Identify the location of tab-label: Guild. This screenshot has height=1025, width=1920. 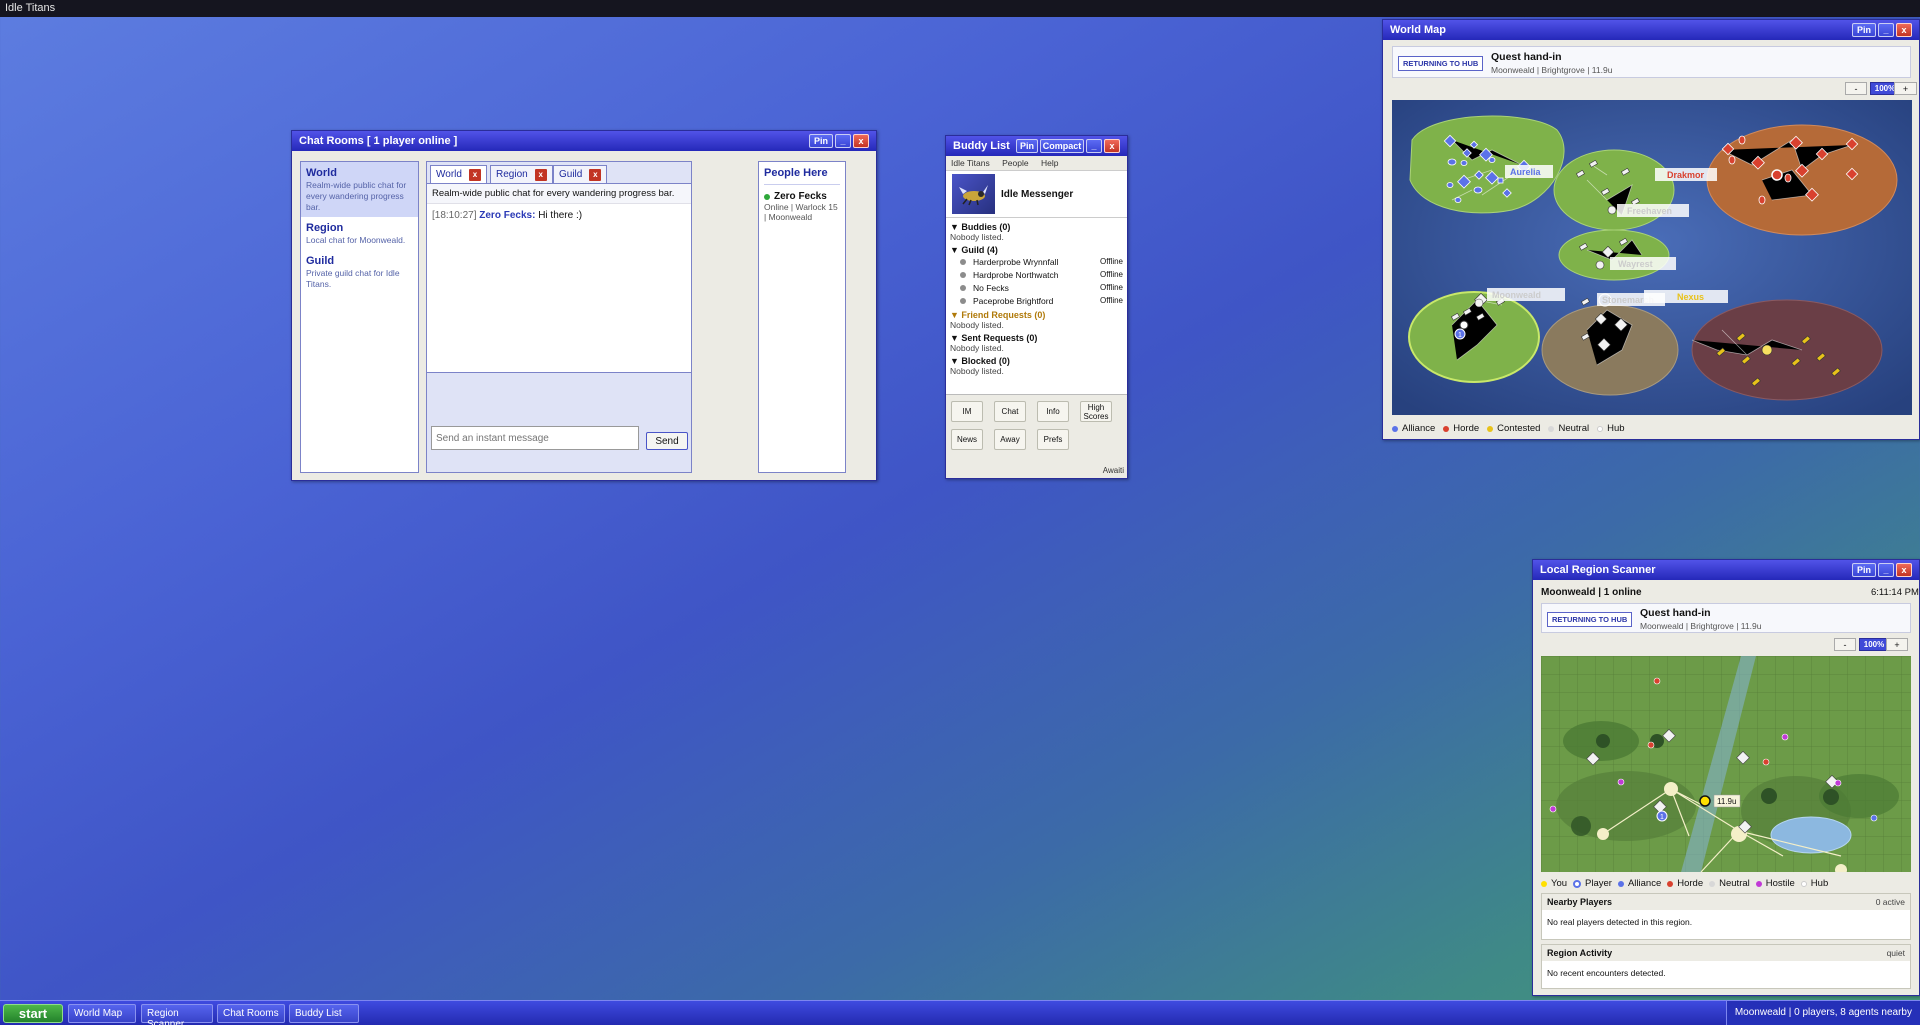
(571, 174).